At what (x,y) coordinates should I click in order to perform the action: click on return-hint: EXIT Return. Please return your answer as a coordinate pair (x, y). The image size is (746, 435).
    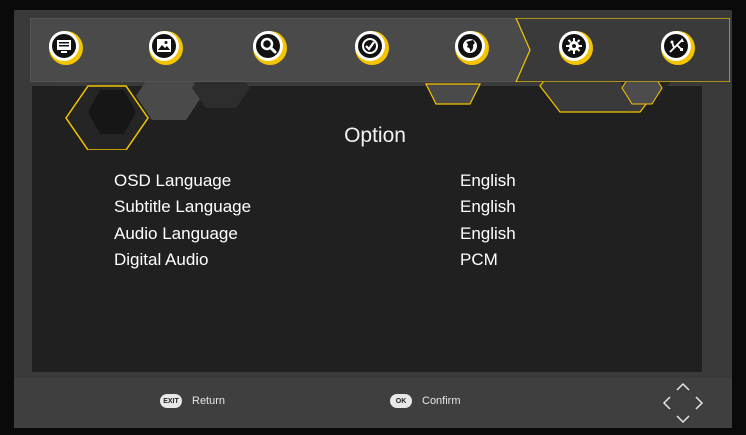
    Looking at the image, I should click on (192, 401).